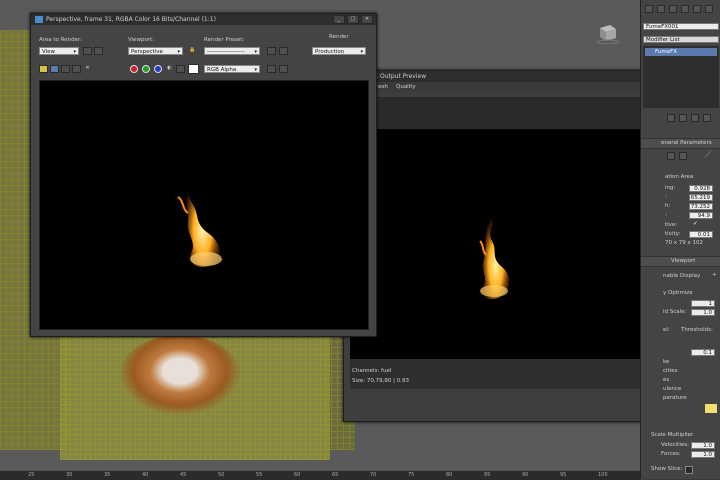 This screenshot has height=480, width=720. I want to click on environment-effects-icon, so click(283, 51).